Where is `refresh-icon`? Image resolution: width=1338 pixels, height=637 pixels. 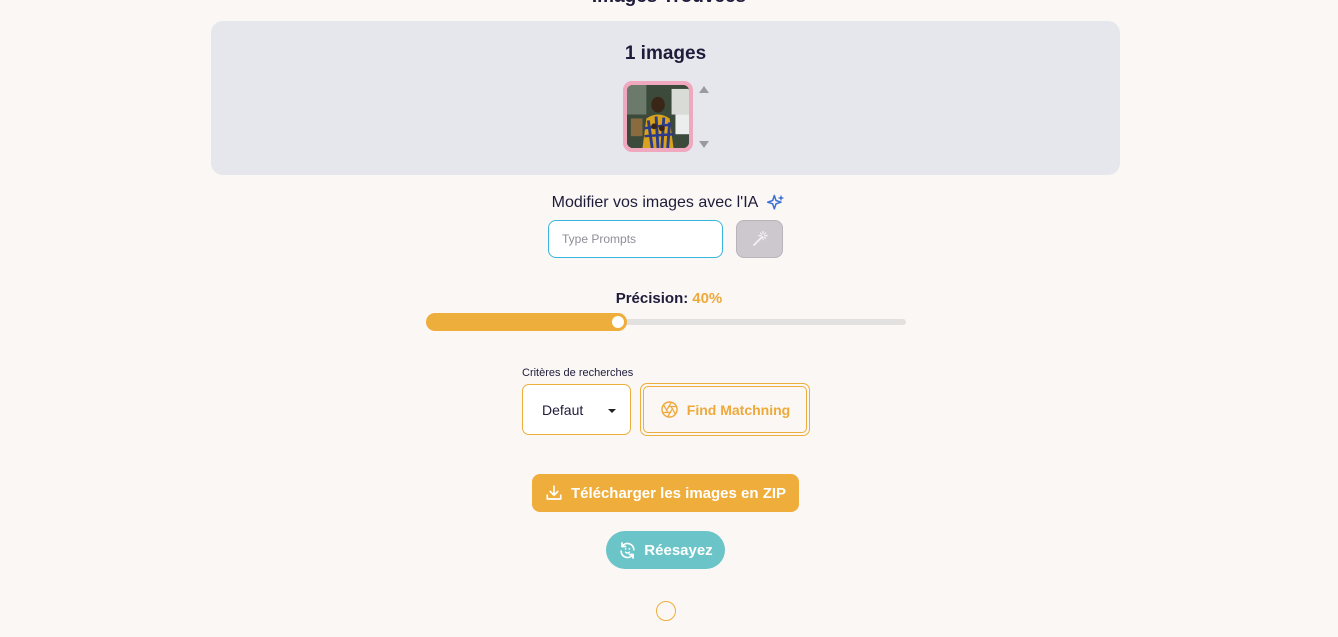 refresh-icon is located at coordinates (628, 550).